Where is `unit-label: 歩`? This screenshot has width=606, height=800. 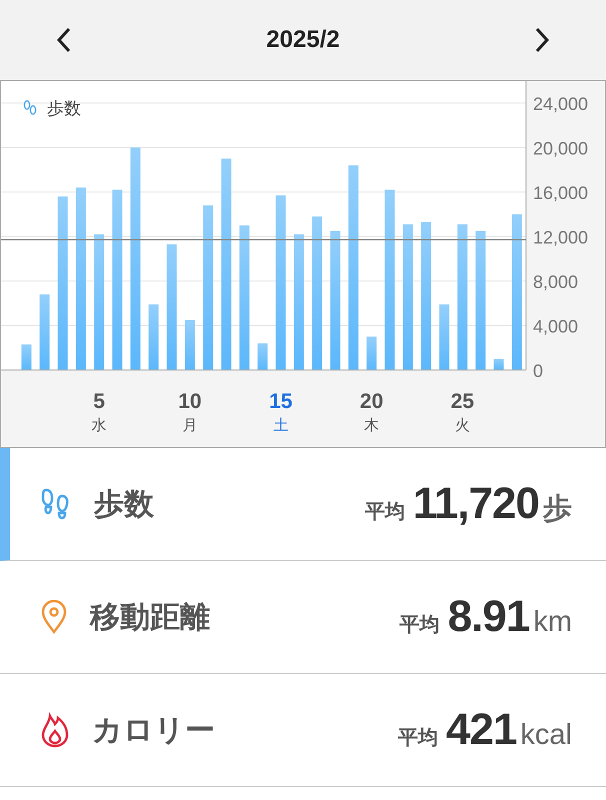
unit-label: 歩 is located at coordinates (557, 509).